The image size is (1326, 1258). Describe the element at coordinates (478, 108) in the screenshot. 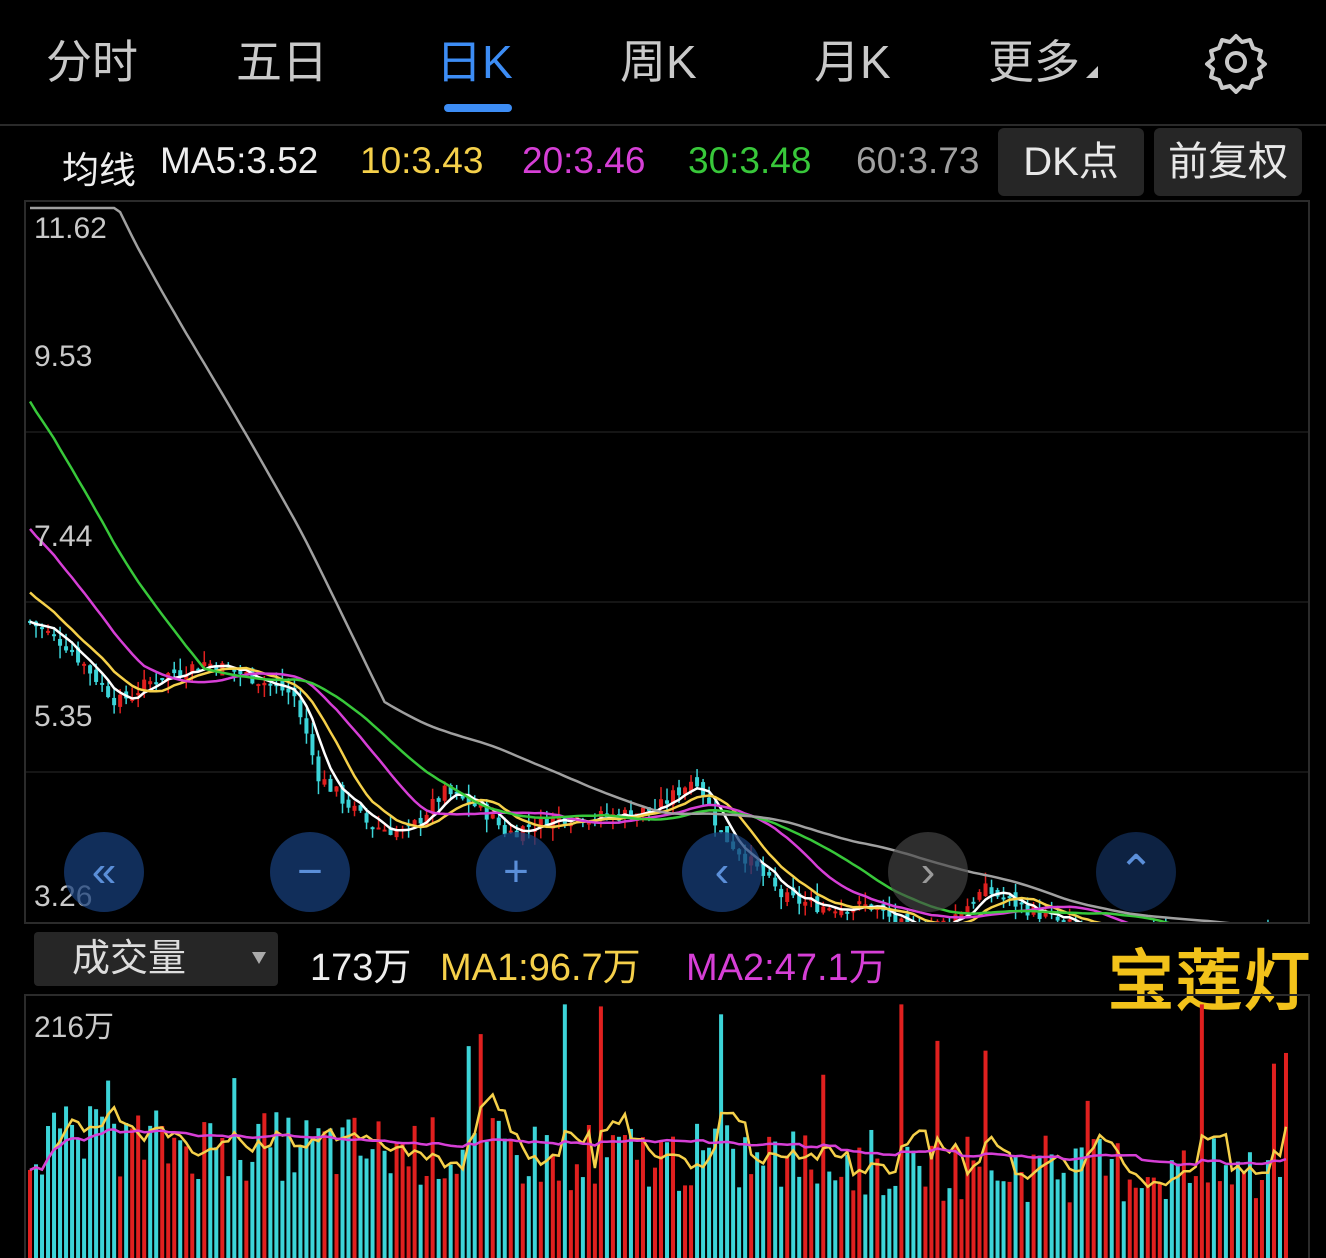

I see `active-tab-indicator` at that location.